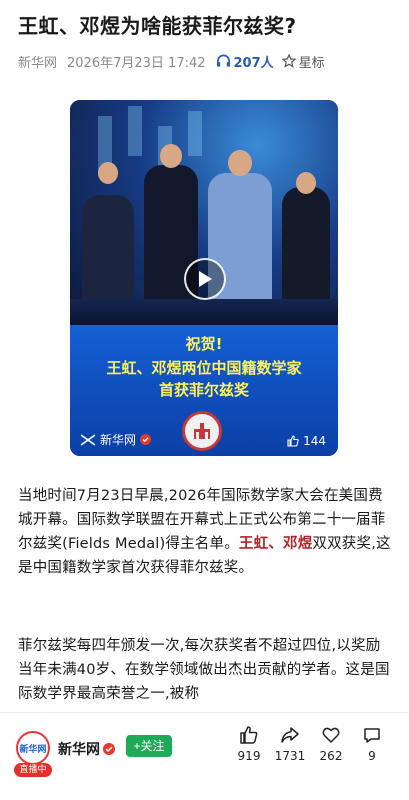 The image size is (409, 800). Describe the element at coordinates (314, 441) in the screenshot. I see `video-likes-count: 144` at that location.